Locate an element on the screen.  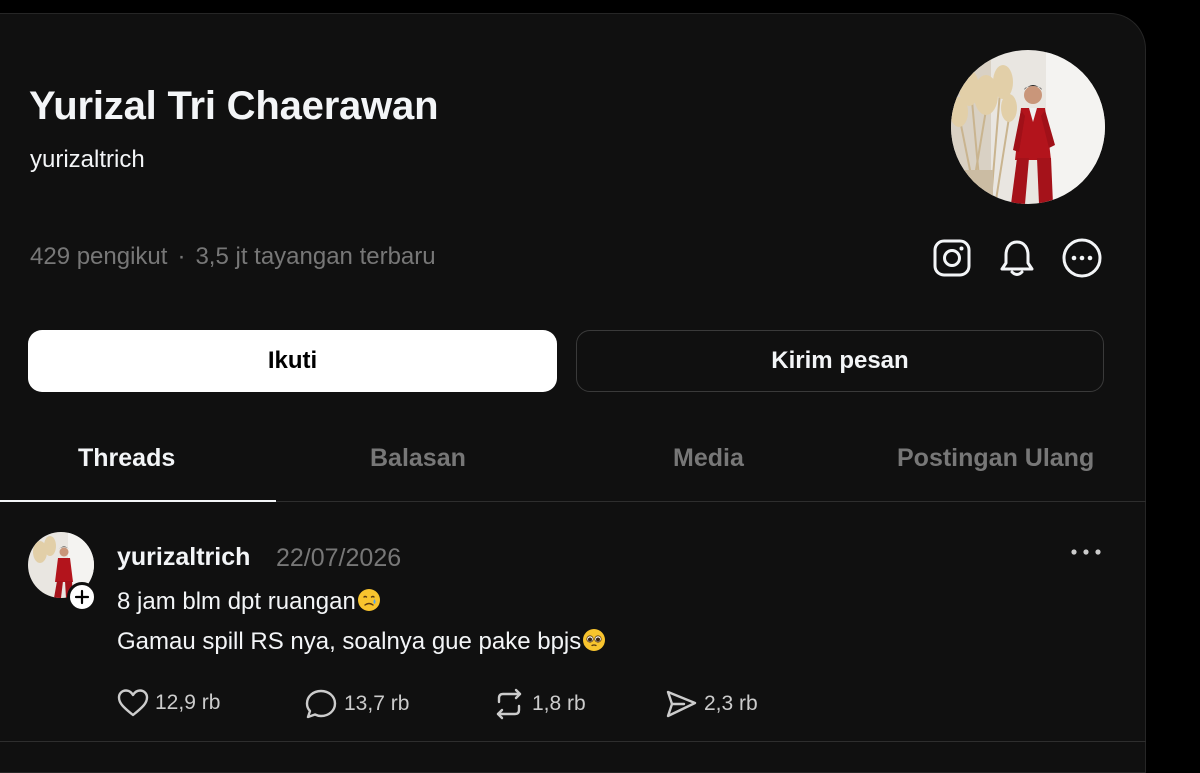
comment-count: 13,7 rb is located at coordinates (377, 703).